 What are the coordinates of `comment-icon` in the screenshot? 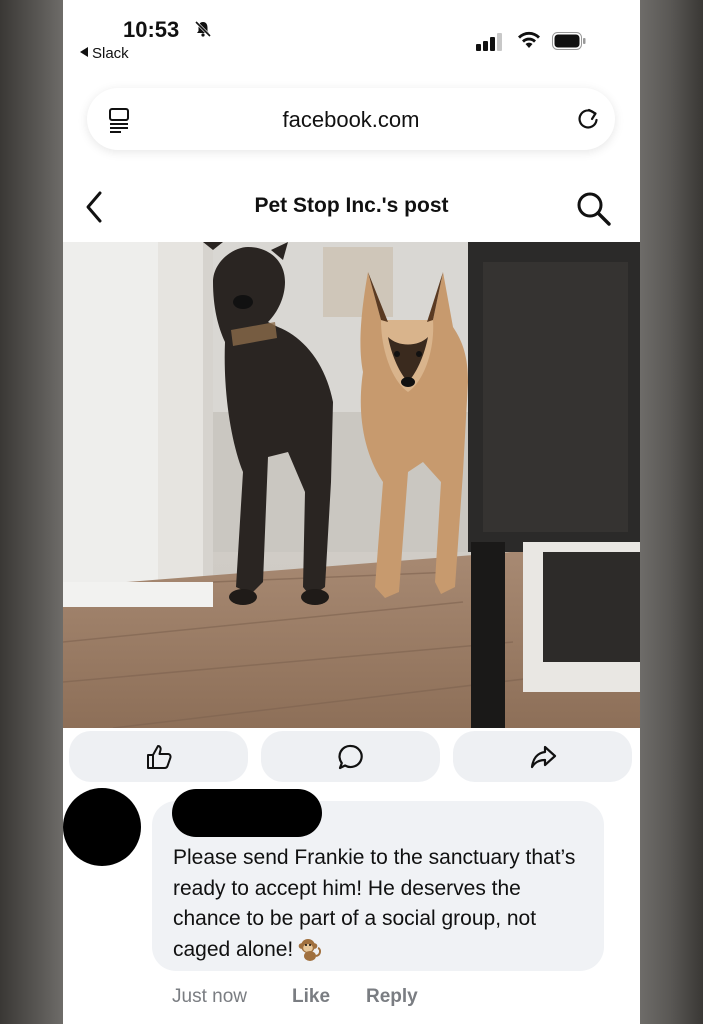 It's located at (350, 756).